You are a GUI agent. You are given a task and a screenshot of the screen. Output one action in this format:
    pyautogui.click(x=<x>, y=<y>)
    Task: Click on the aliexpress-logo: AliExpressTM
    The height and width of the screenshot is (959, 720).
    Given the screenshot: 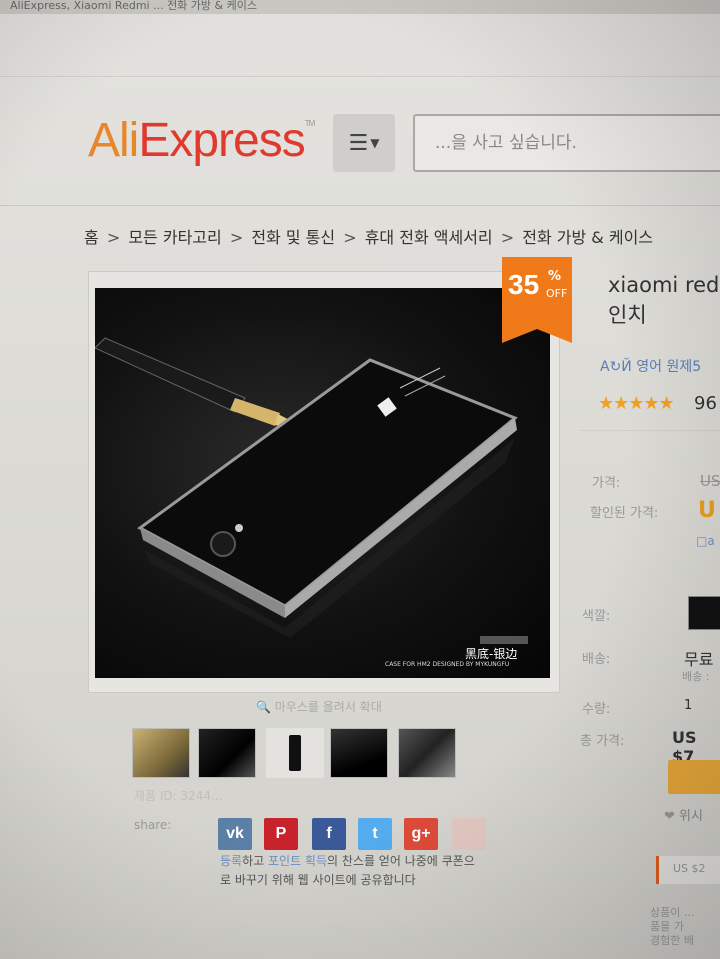 What is the action you would take?
    pyautogui.click(x=202, y=140)
    